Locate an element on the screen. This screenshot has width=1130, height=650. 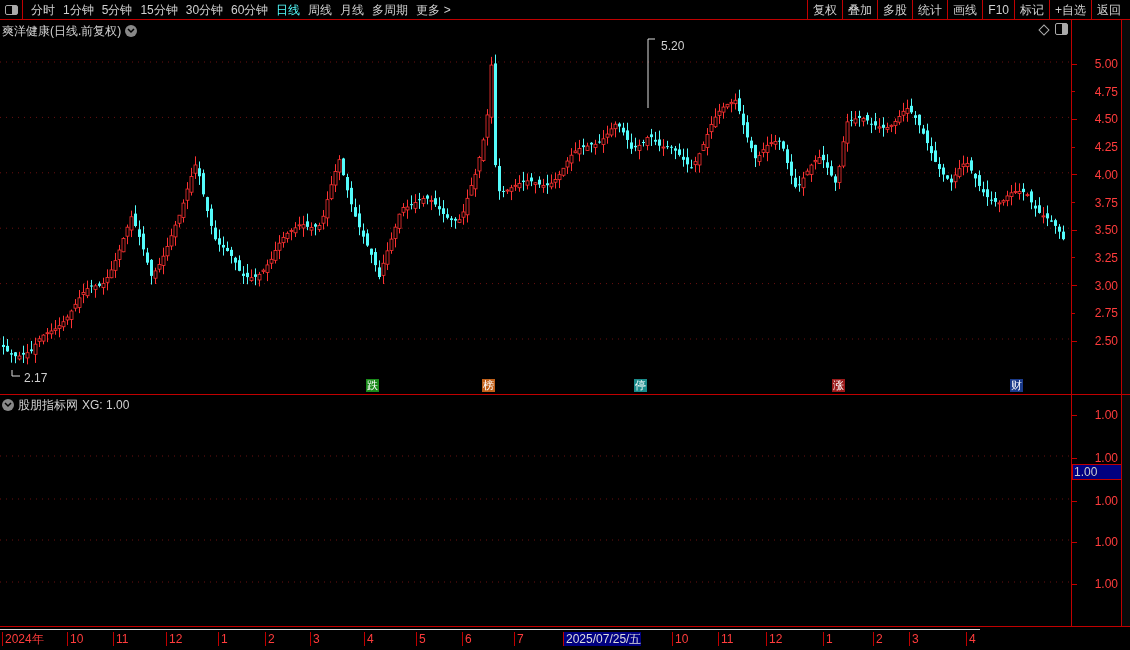
toolbar-button: 标记 is located at coordinates (1031, 9).